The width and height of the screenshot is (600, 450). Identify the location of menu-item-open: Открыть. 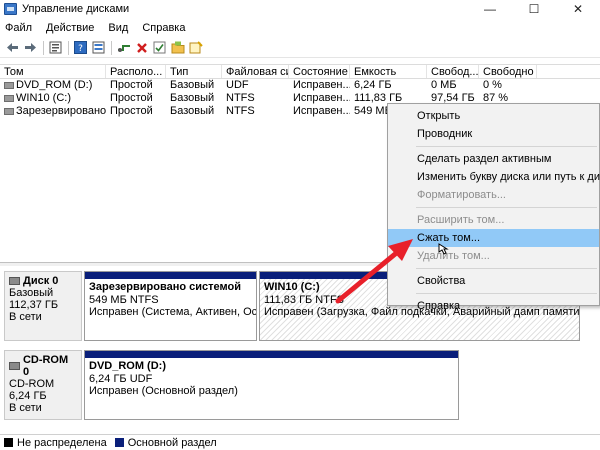
(493, 116).